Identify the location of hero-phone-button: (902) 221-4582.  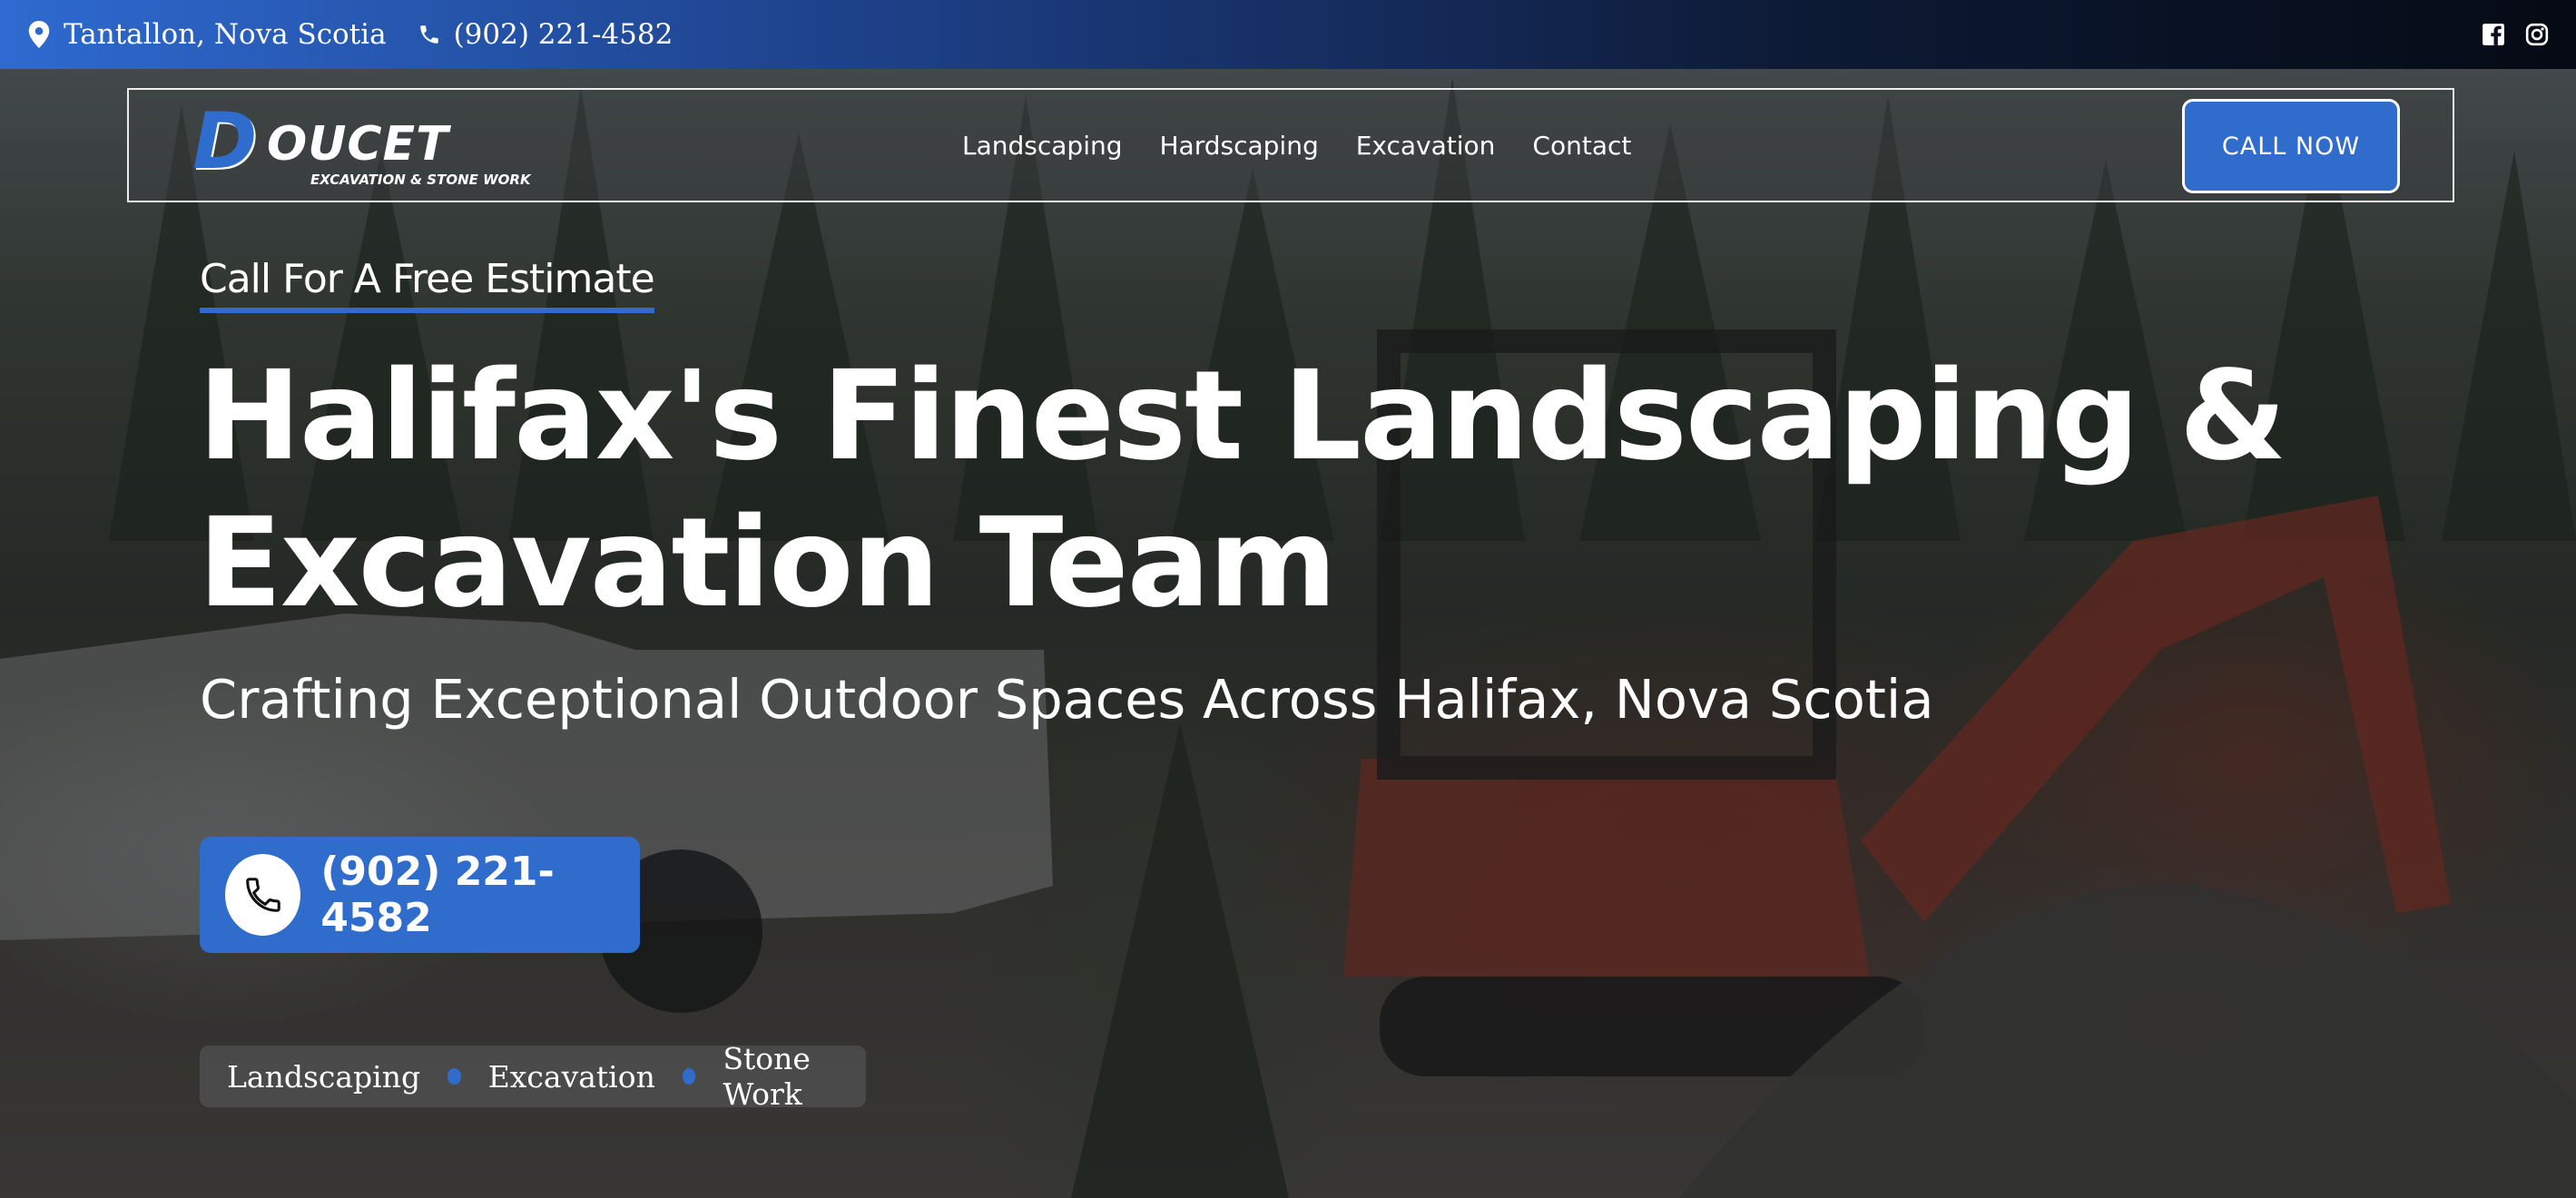
(420, 895).